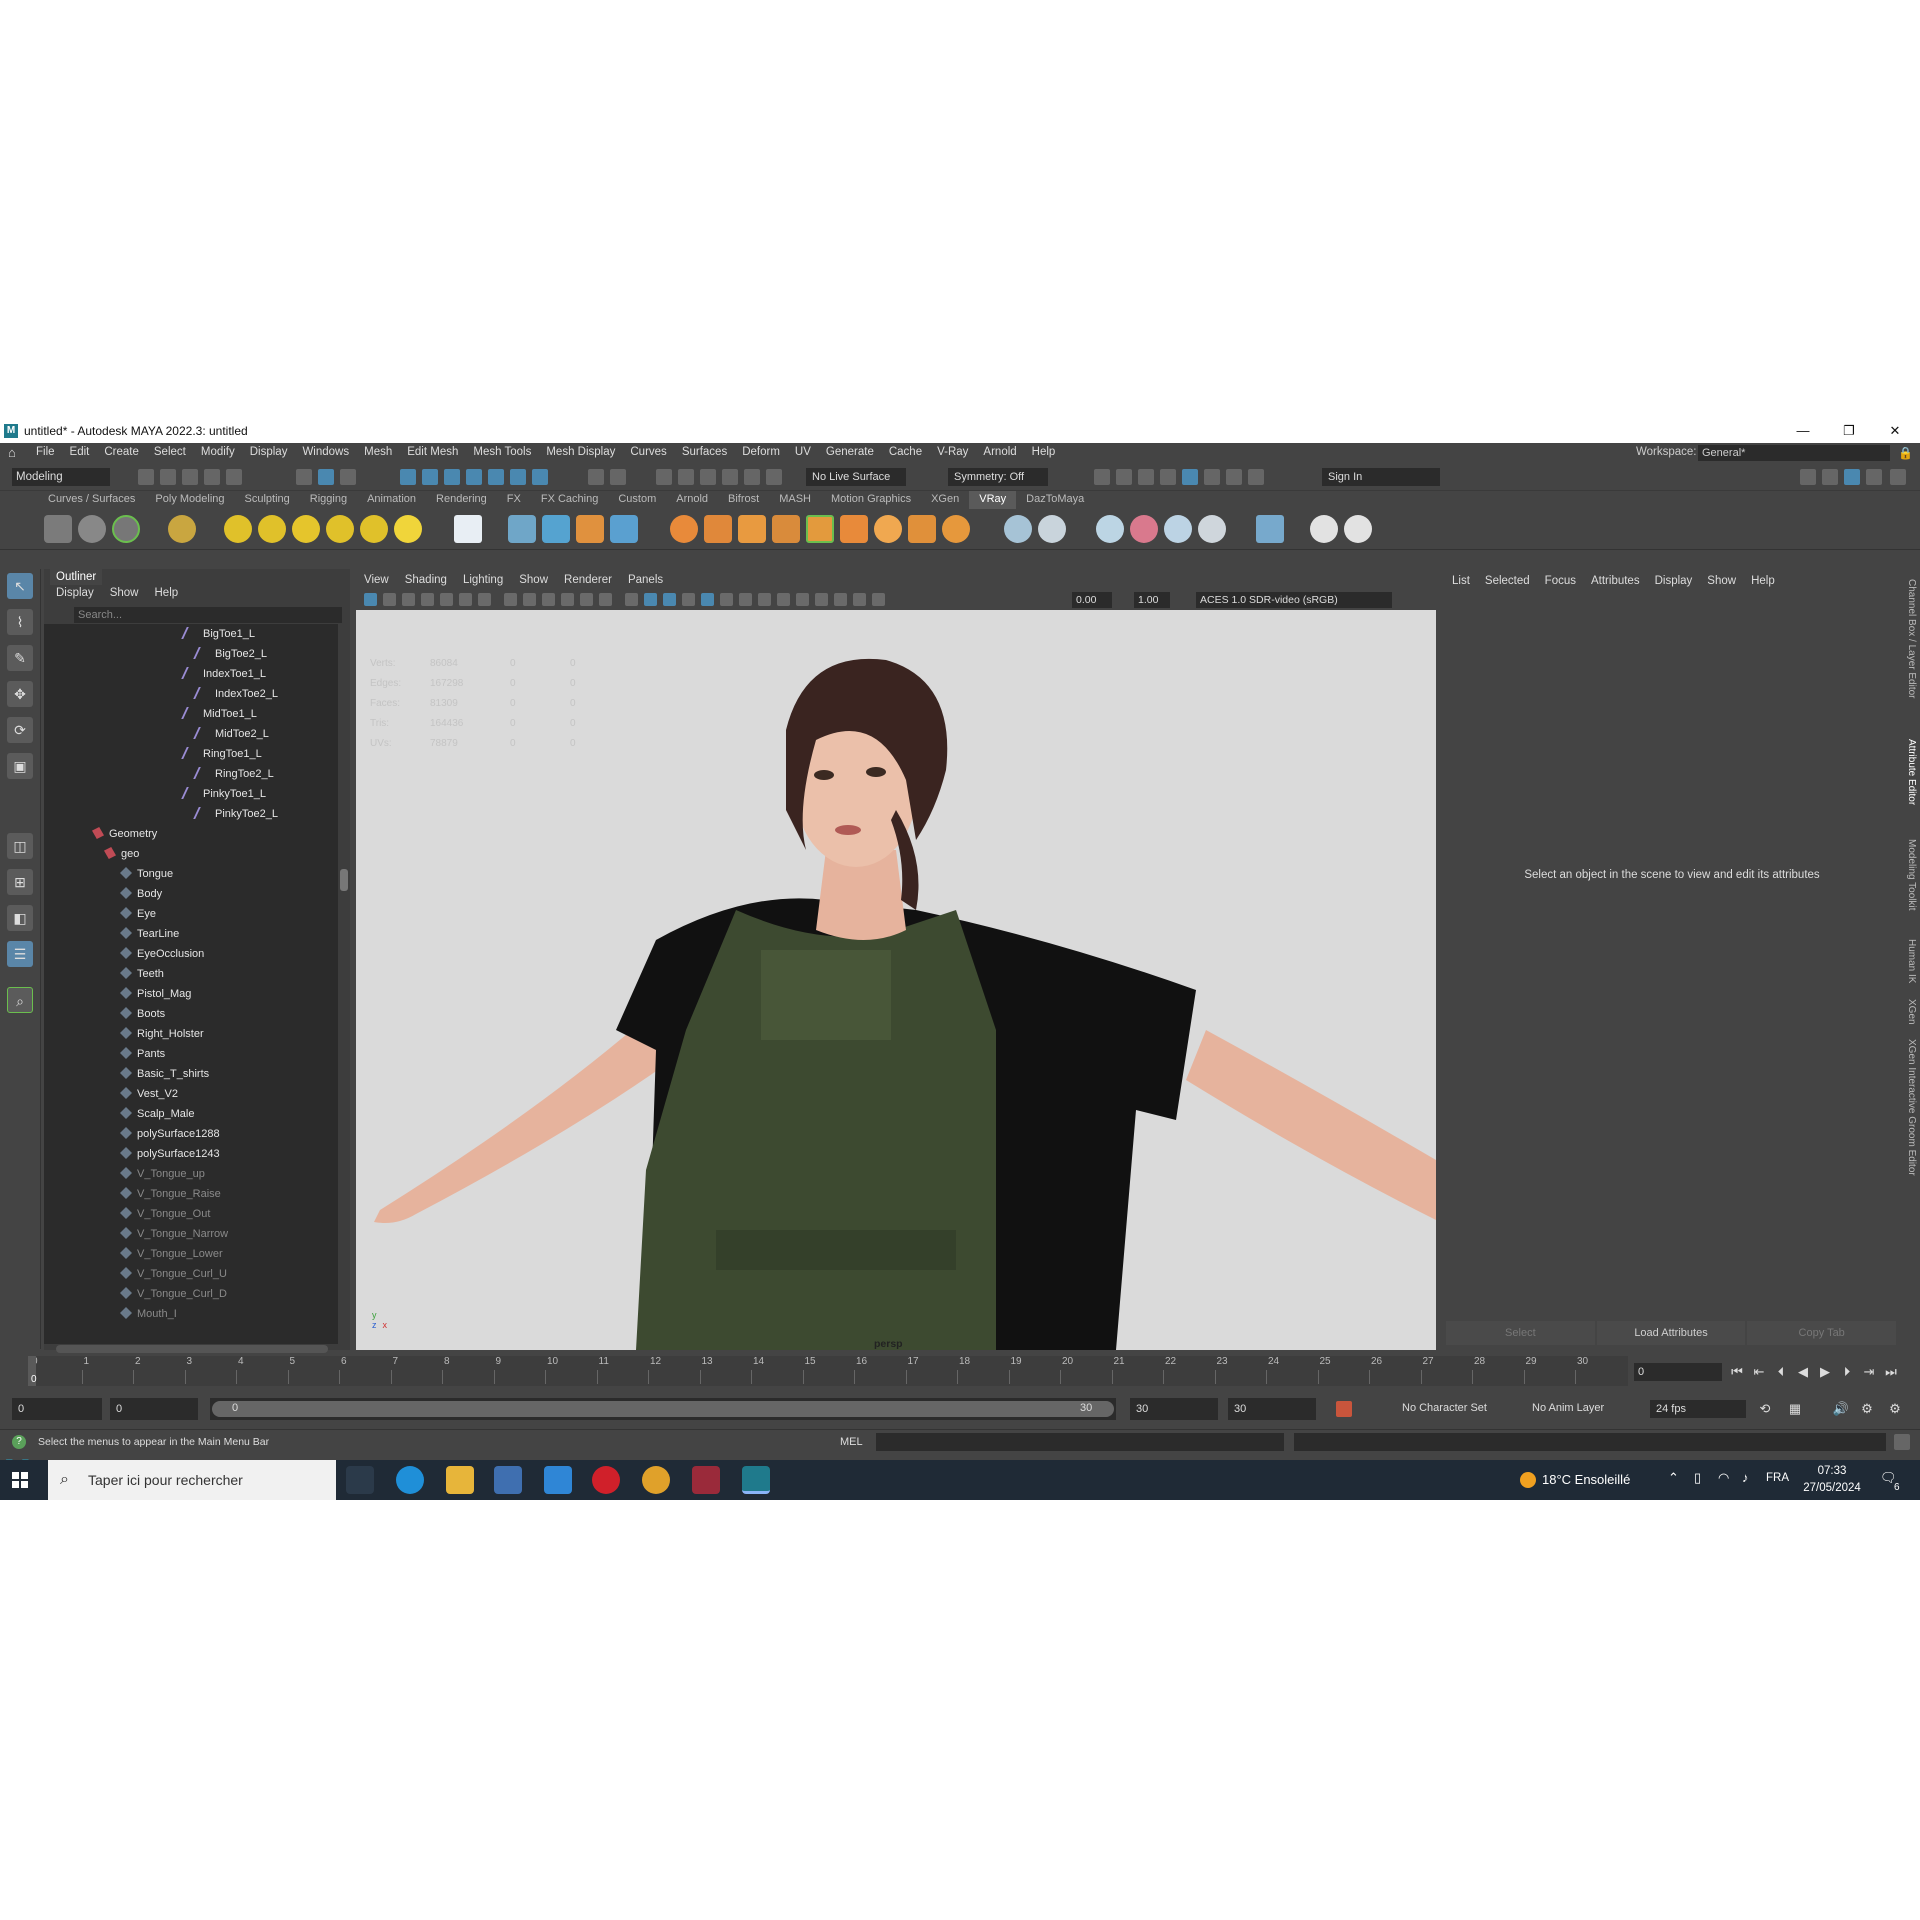 The height and width of the screenshot is (1920, 1920). Describe the element at coordinates (328, 500) in the screenshot. I see `shelf-tab-rigging: Rigging` at that location.